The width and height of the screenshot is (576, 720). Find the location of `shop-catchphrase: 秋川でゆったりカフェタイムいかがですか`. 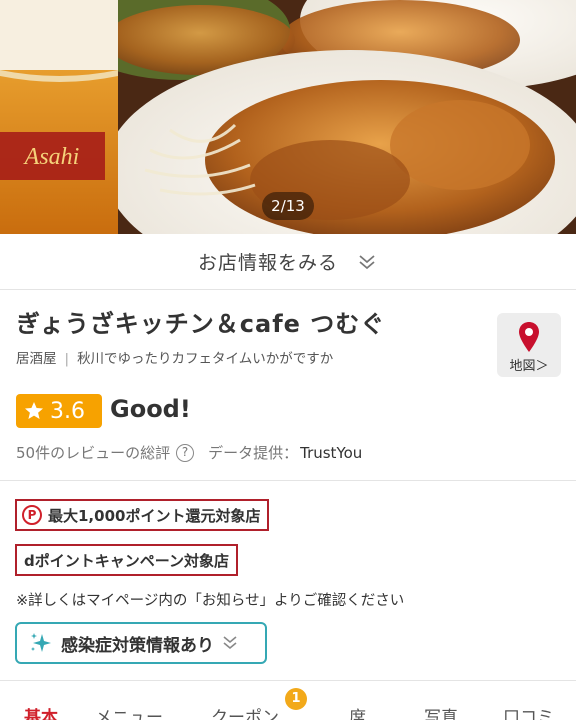

shop-catchphrase: 秋川でゆったりカフェタイムいかがですか is located at coordinates (205, 359).